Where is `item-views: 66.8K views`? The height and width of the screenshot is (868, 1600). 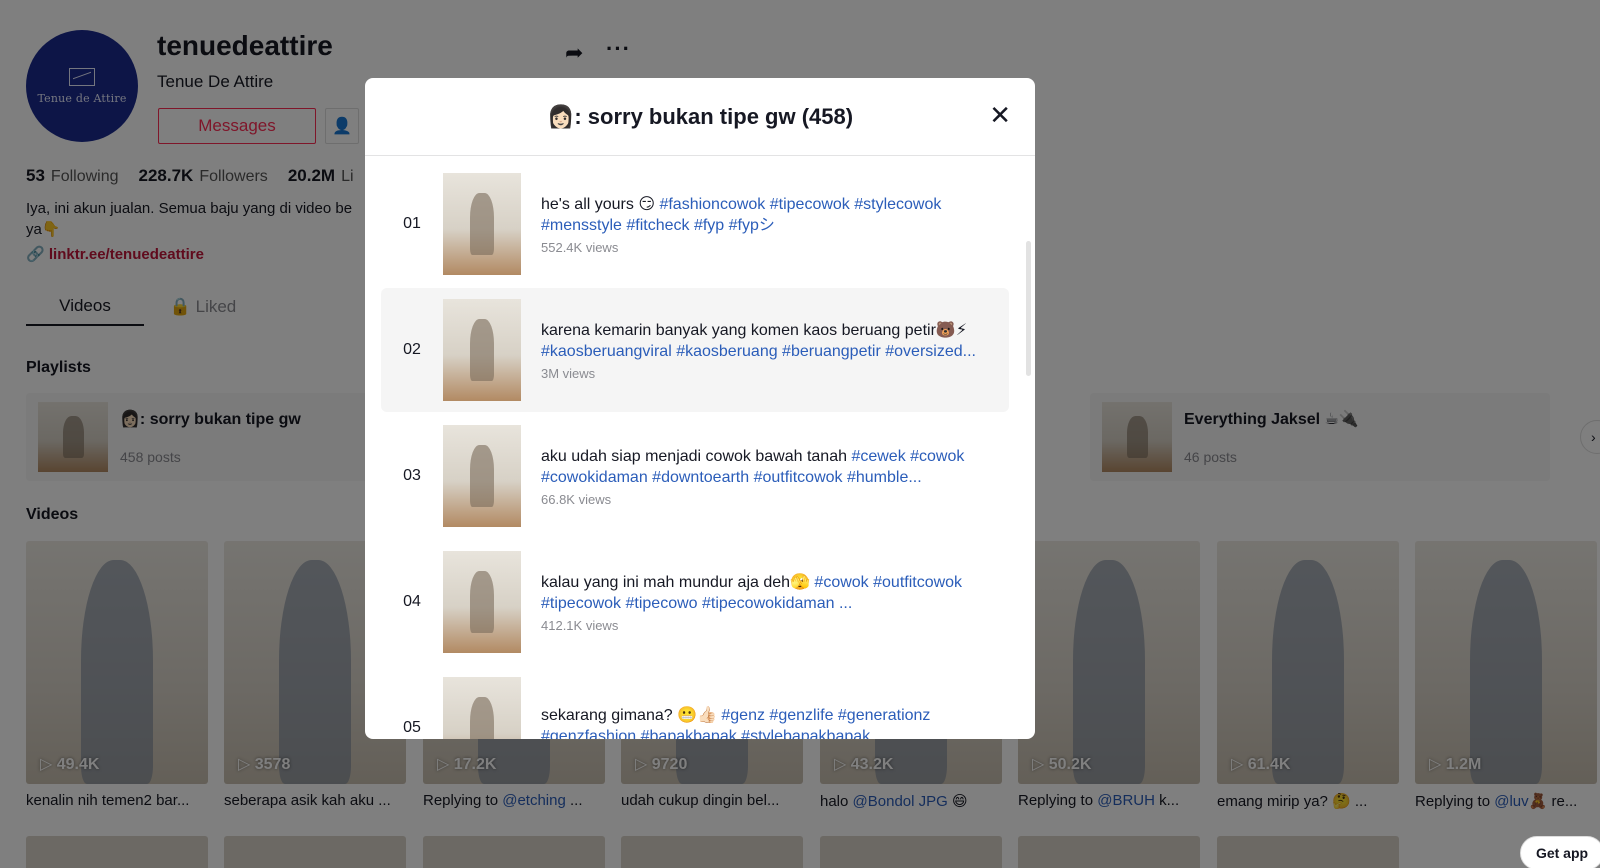 item-views: 66.8K views is located at coordinates (576, 499).